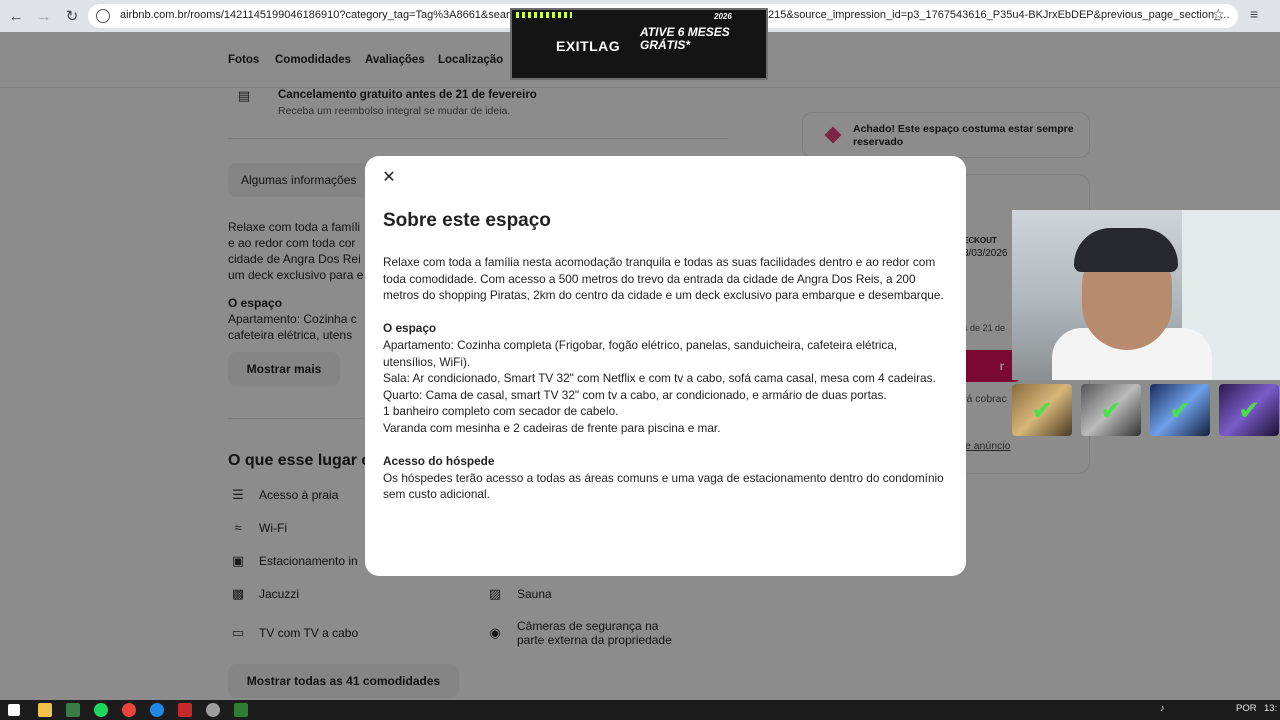  Describe the element at coordinates (640, 710) in the screenshot. I see `windows-taskbar: ♪ POR 13:` at that location.